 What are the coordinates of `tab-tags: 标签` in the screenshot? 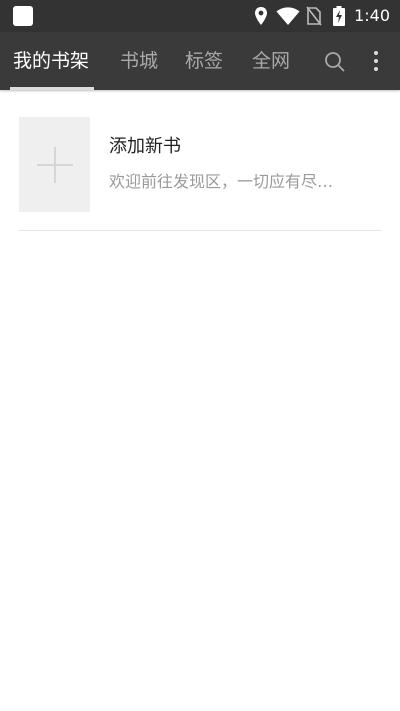 It's located at (204, 61).